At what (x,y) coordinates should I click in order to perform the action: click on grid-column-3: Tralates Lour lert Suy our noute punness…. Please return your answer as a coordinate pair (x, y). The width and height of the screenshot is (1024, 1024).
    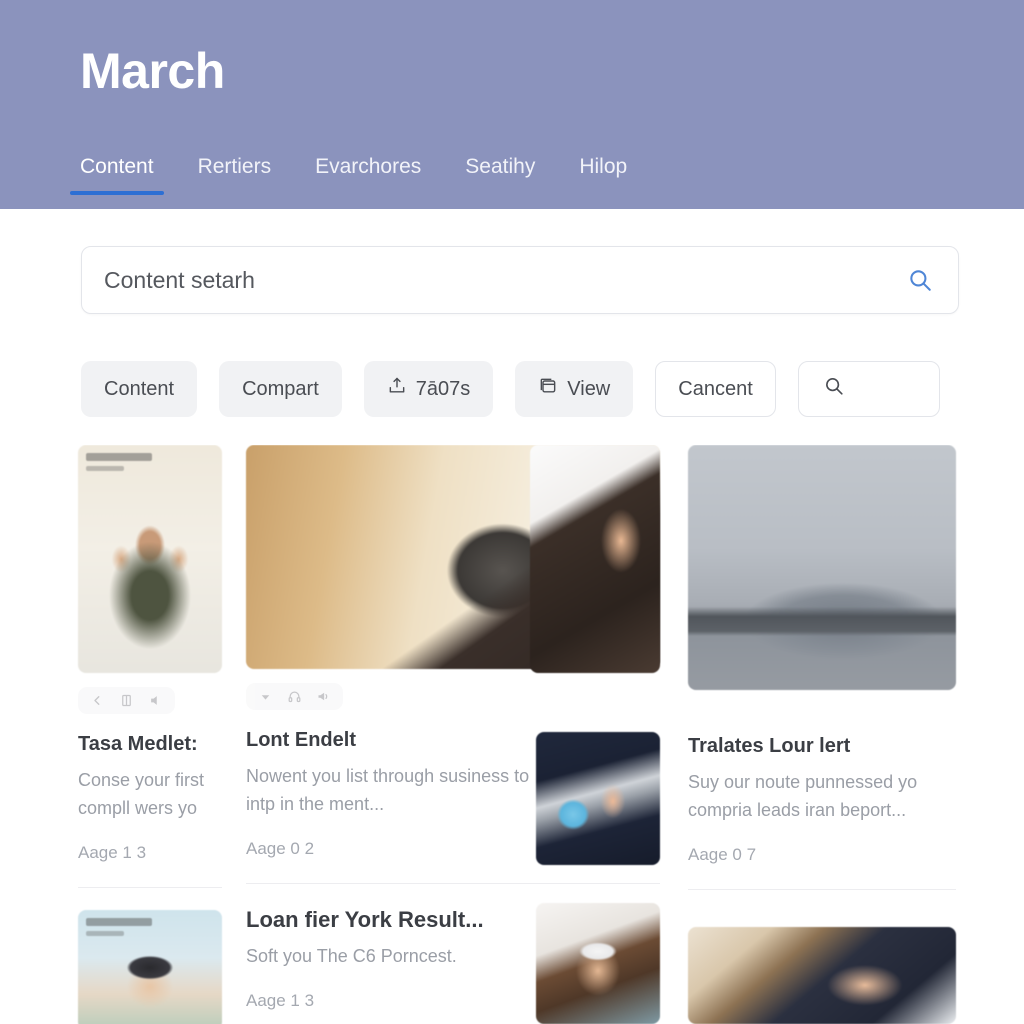
    Looking at the image, I should click on (822, 667).